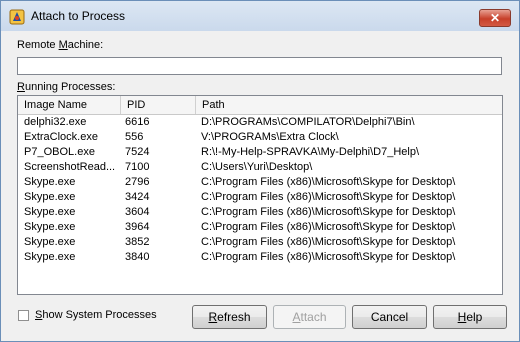 The height and width of the screenshot is (342, 520). What do you see at coordinates (259, 66) in the screenshot?
I see `remote-machine-input` at bounding box center [259, 66].